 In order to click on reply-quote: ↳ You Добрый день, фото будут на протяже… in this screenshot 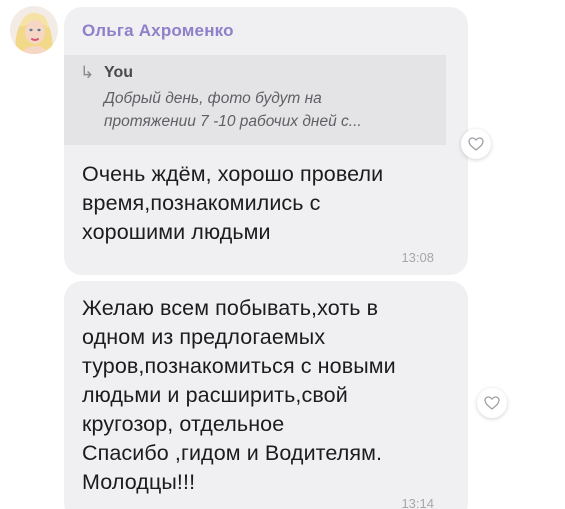, I will do `click(255, 100)`.